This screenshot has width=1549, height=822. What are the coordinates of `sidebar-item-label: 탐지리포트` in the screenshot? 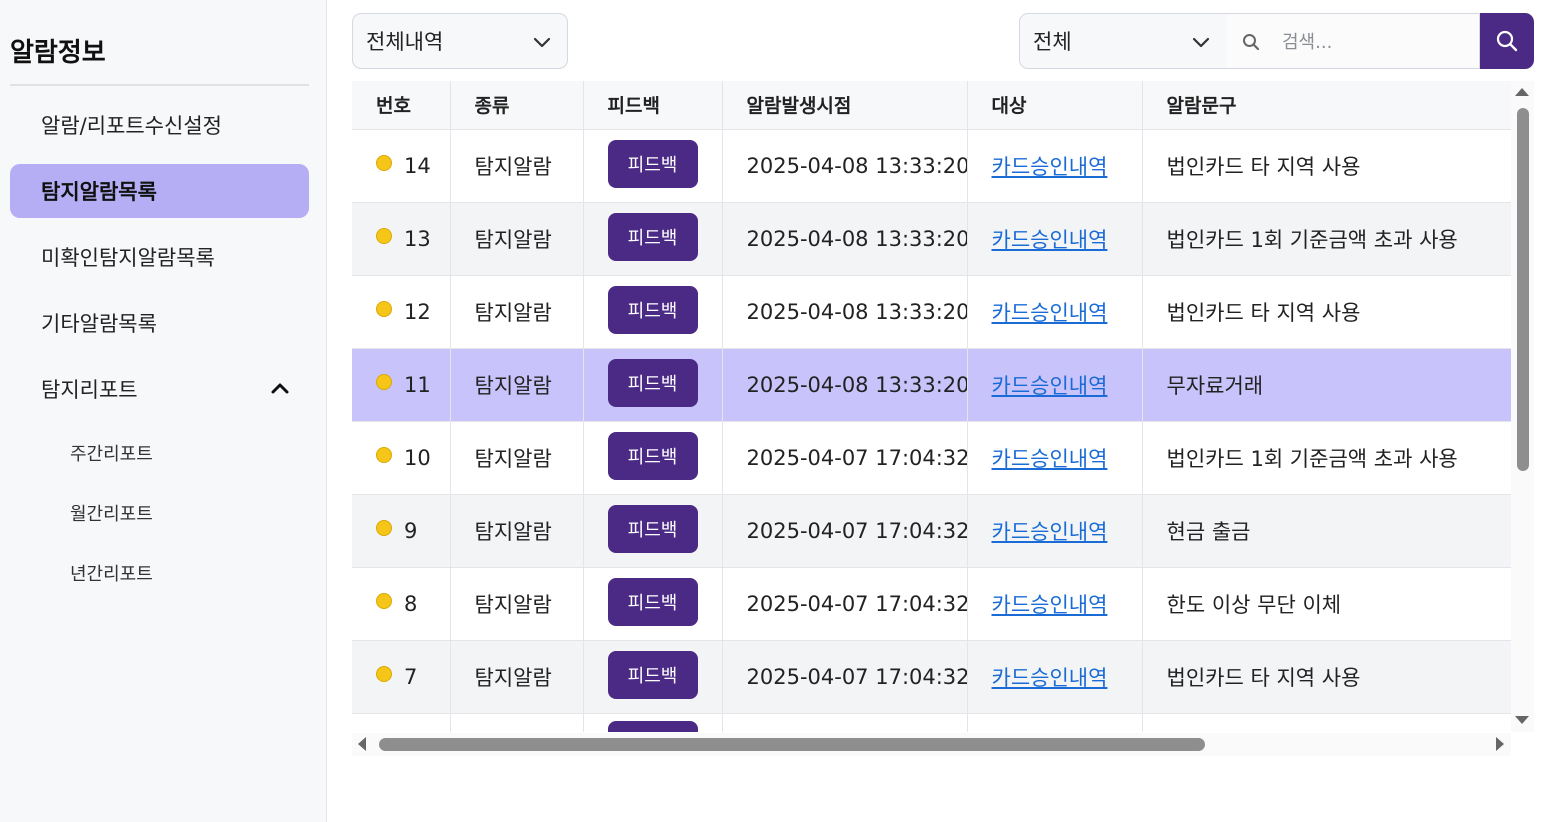 It's located at (89, 390).